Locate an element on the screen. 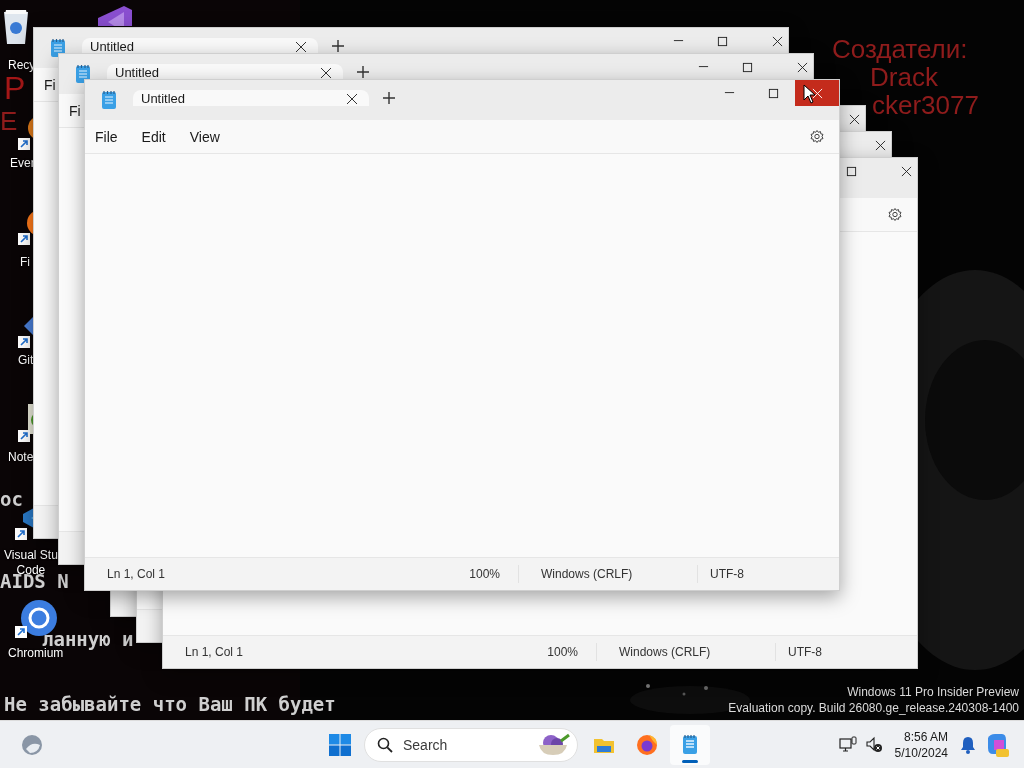 The height and width of the screenshot is (768, 1024). wallpaper-text: ланную и is located at coordinates (88, 639).